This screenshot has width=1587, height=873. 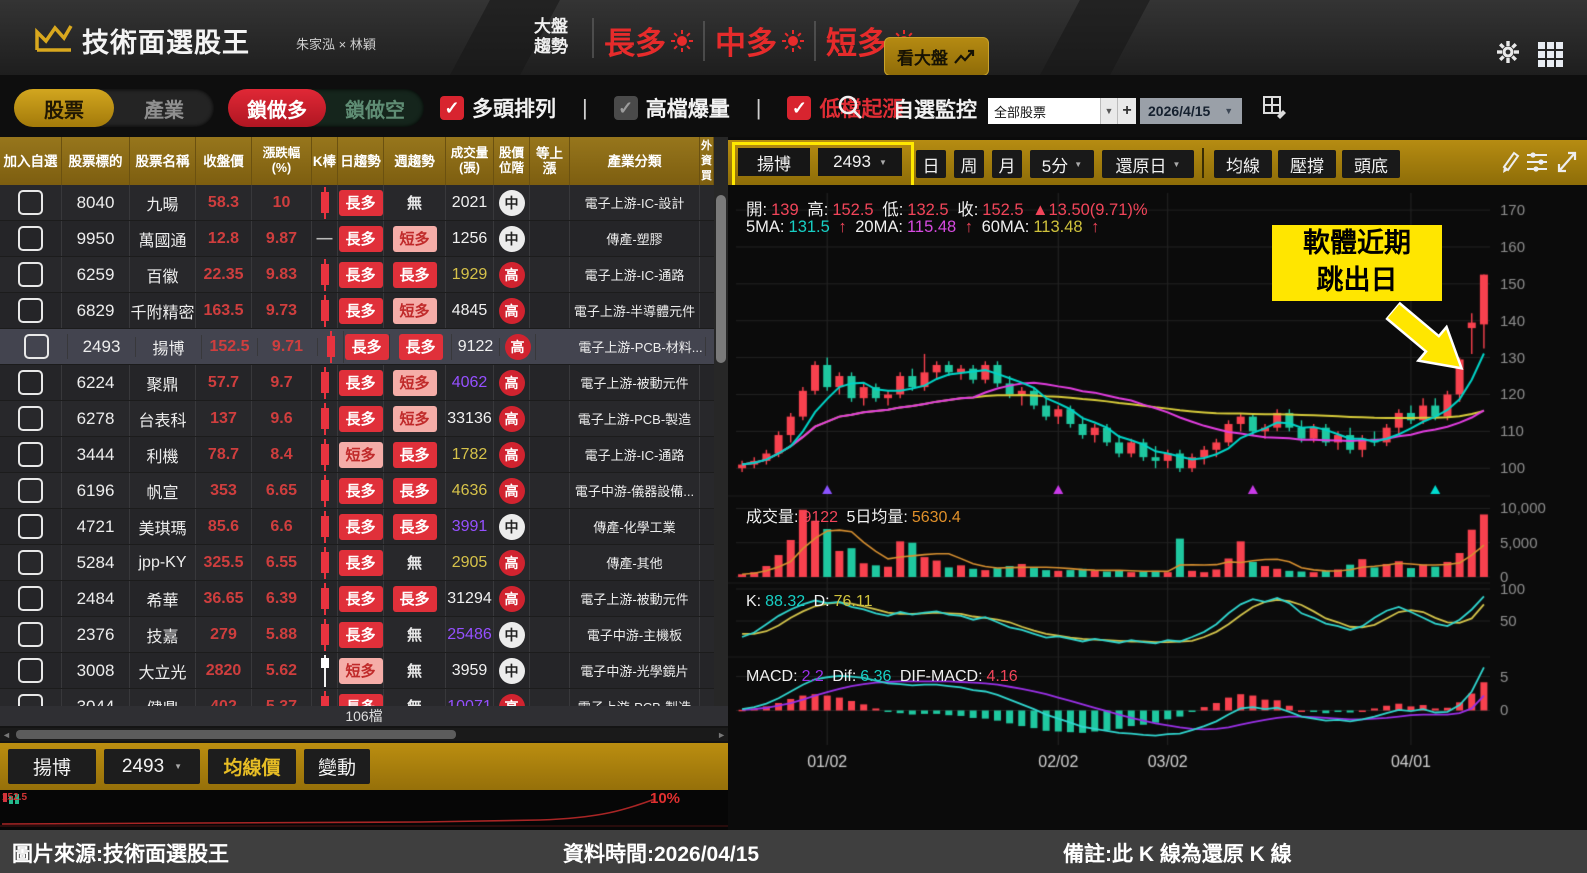 I want to click on kbar-red-candle, so click(x=325, y=698).